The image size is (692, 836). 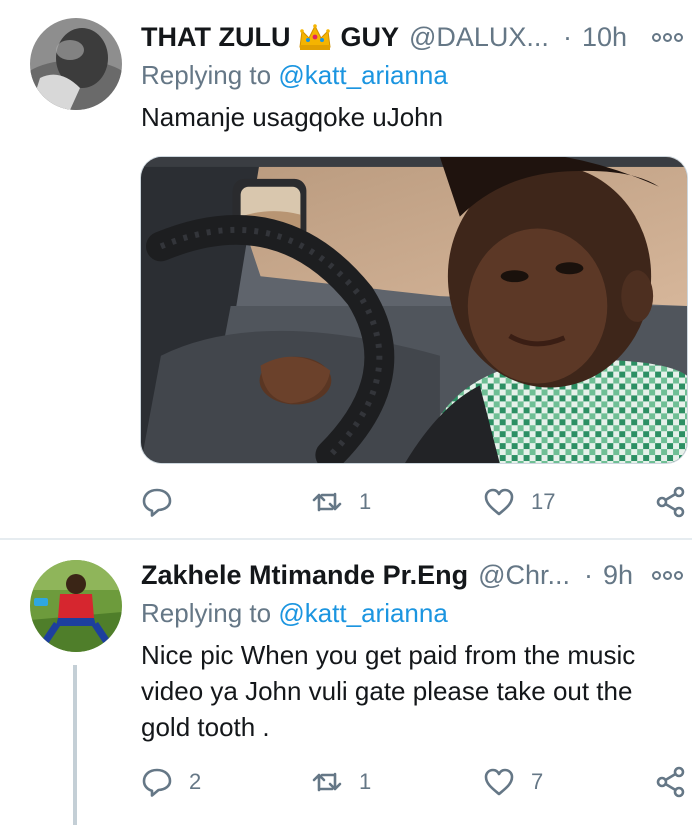 I want to click on tweet-header: Zakhele Mtimande Pr.Eng @Chr... · 9h, so click(x=387, y=575).